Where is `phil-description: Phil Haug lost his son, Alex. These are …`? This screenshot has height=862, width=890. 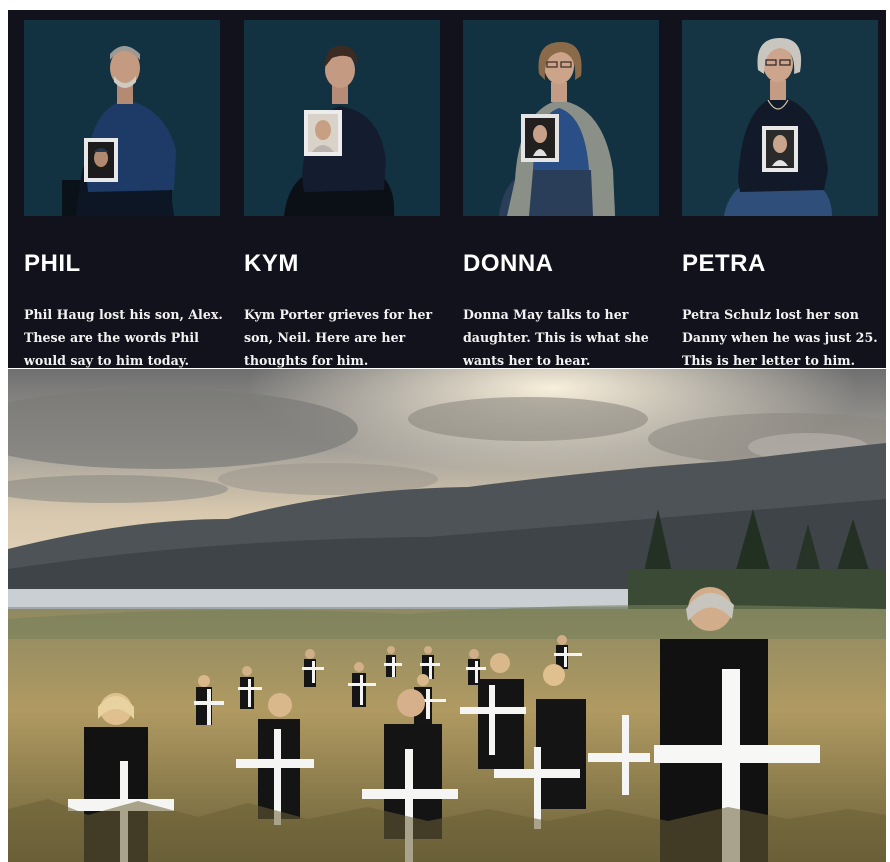 phil-description: Phil Haug lost his son, Alex. These are … is located at coordinates (124, 337).